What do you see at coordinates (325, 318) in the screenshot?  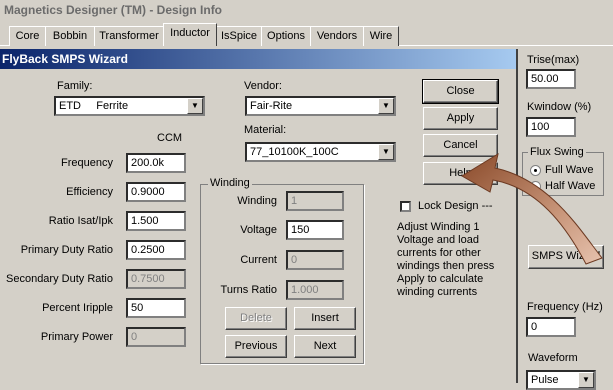 I see `insert-button: Insert` at bounding box center [325, 318].